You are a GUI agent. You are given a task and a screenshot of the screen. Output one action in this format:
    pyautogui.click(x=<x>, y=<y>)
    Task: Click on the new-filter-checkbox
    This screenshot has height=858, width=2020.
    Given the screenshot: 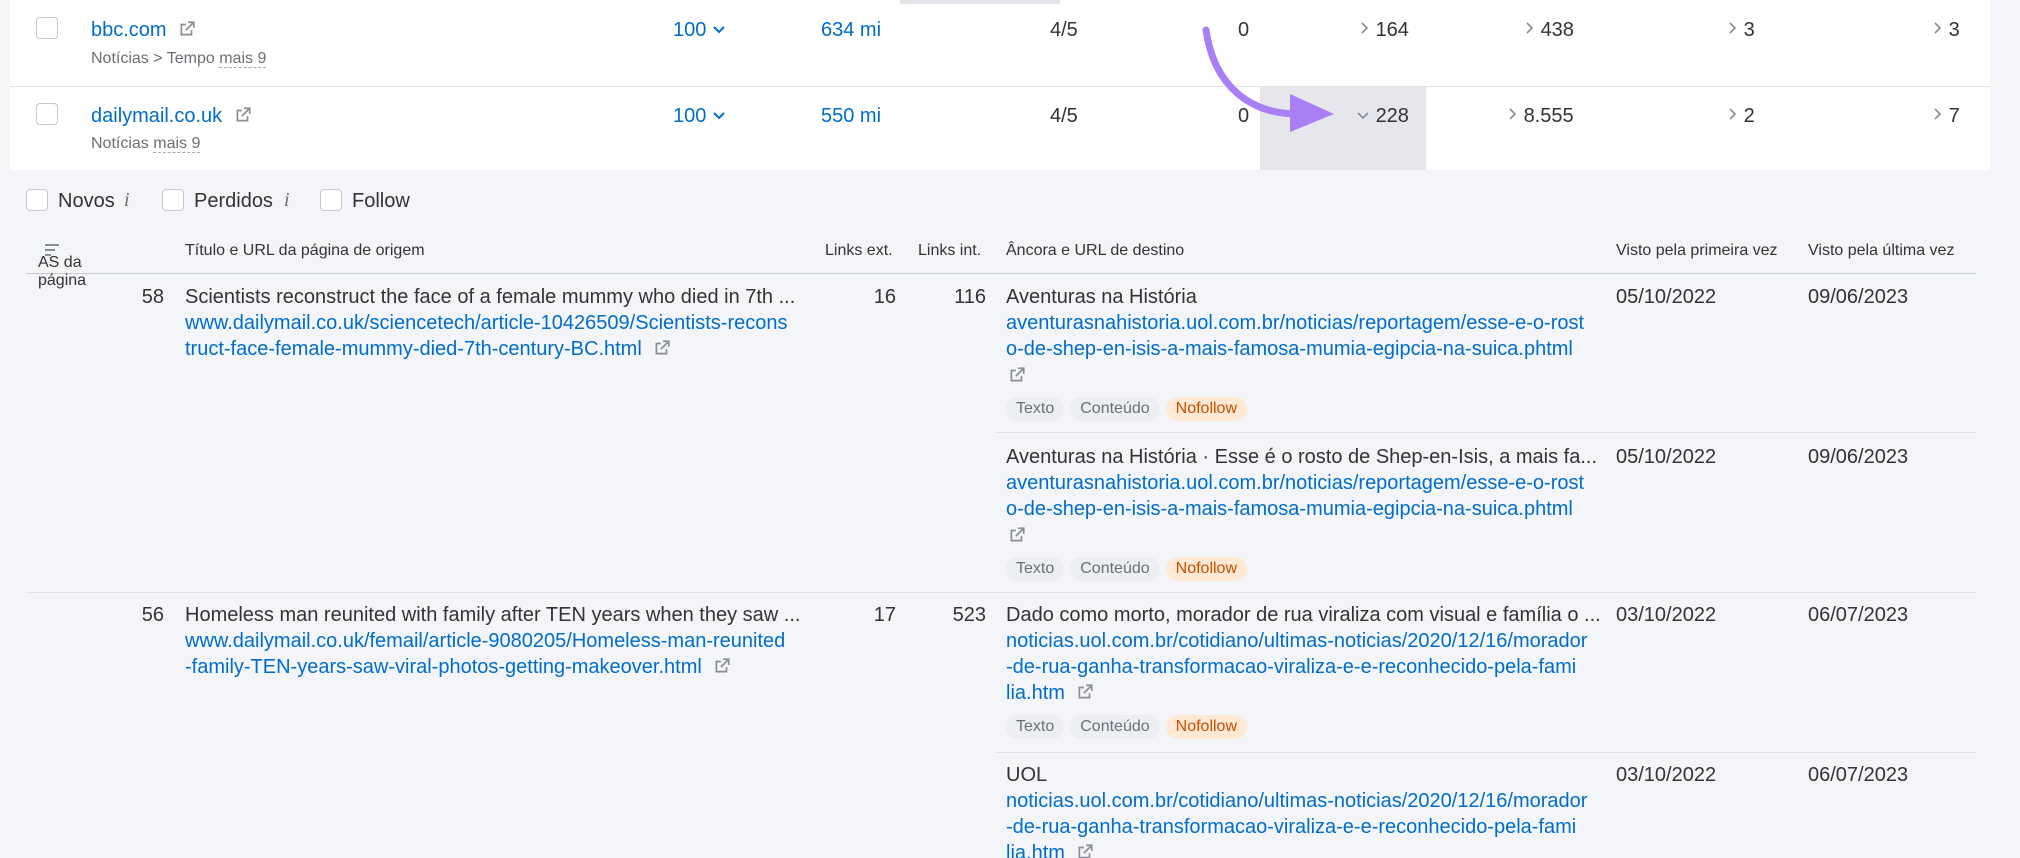 What is the action you would take?
    pyautogui.click(x=37, y=200)
    